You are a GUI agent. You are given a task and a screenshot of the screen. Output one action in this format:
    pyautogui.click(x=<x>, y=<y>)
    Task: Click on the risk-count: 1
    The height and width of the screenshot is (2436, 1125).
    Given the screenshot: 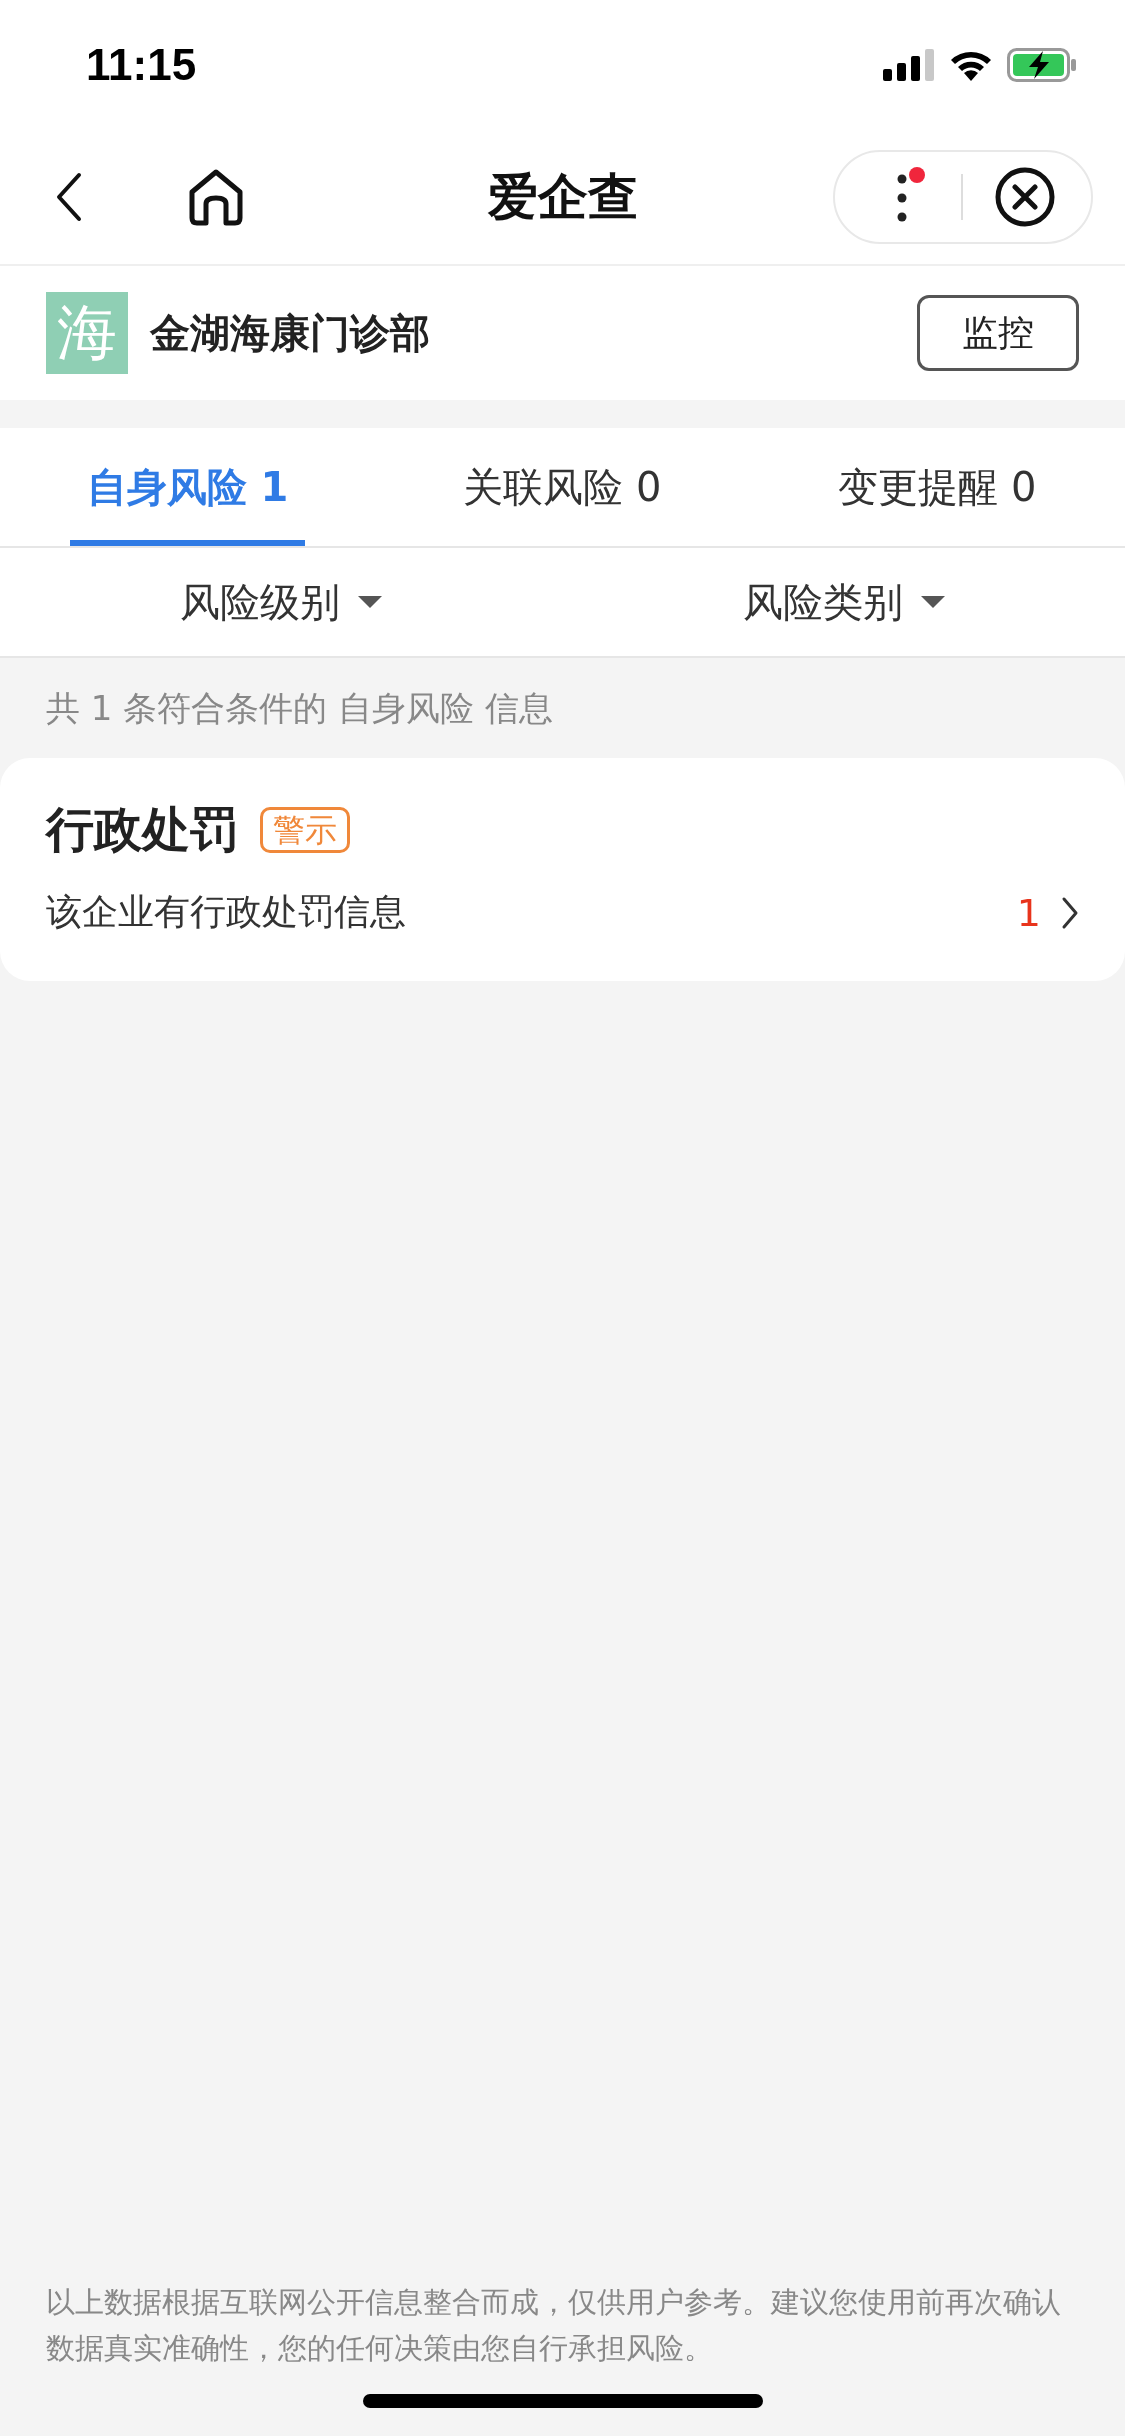 What is the action you would take?
    pyautogui.click(x=1028, y=912)
    